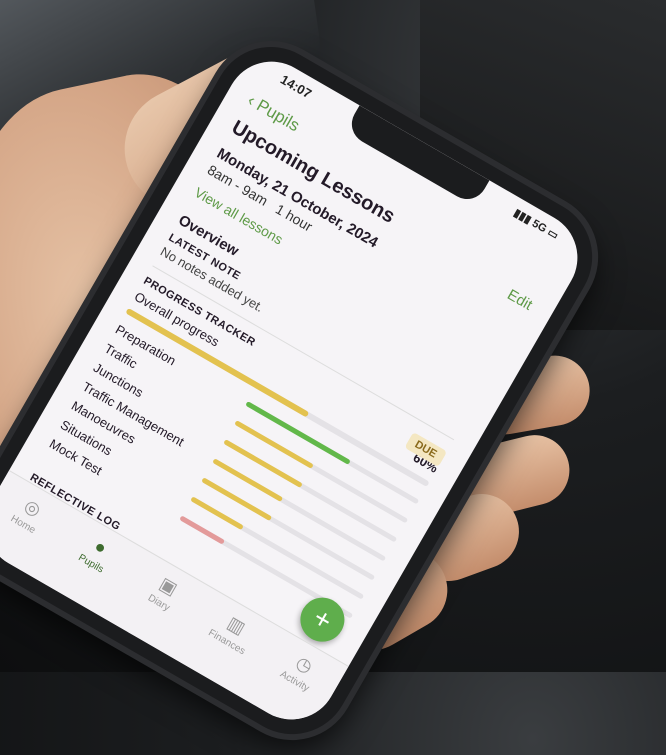  What do you see at coordinates (296, 86) in the screenshot?
I see `status-time: 14:07` at bounding box center [296, 86].